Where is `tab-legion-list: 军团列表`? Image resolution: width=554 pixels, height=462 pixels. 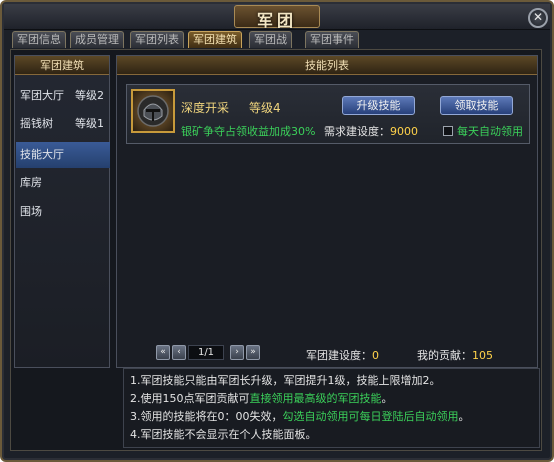
tab-legion-list: 军团列表 is located at coordinates (157, 39).